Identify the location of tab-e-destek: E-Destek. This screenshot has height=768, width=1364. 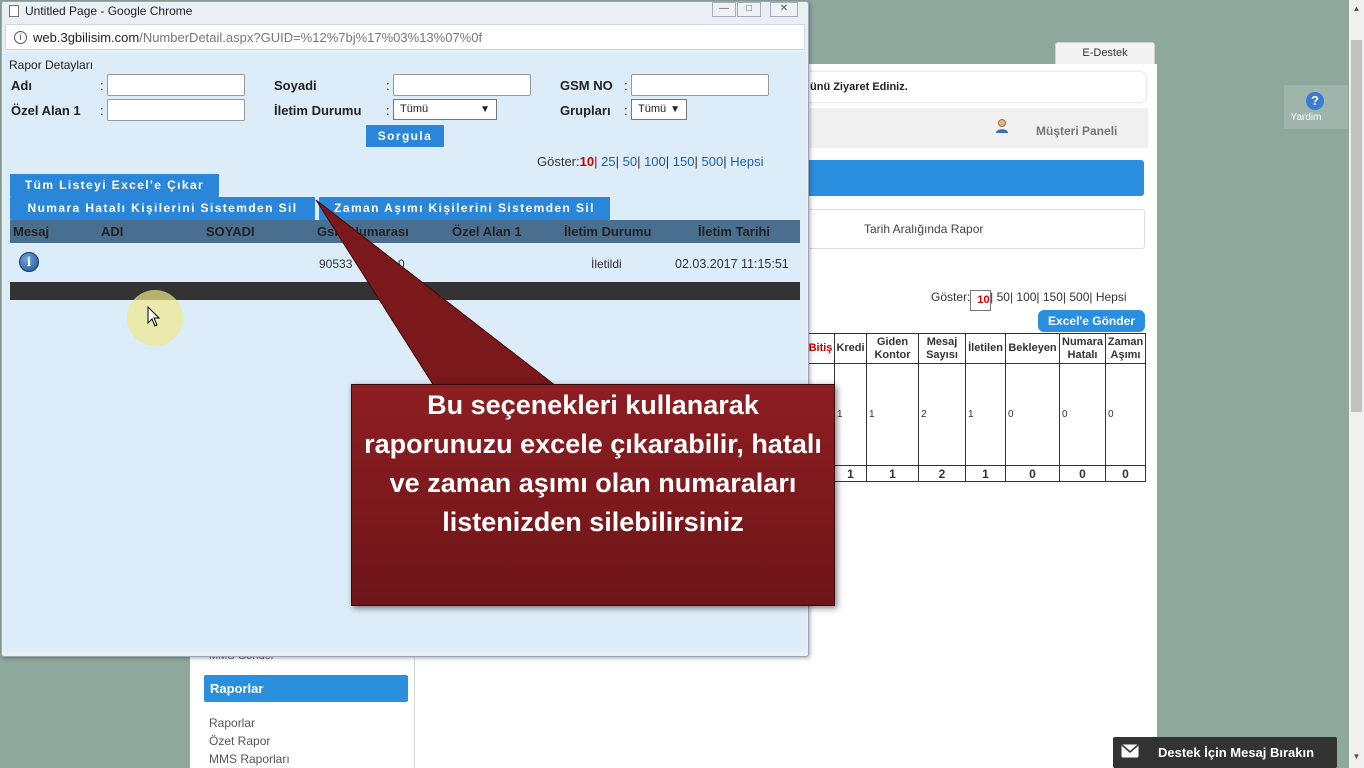
(1105, 53).